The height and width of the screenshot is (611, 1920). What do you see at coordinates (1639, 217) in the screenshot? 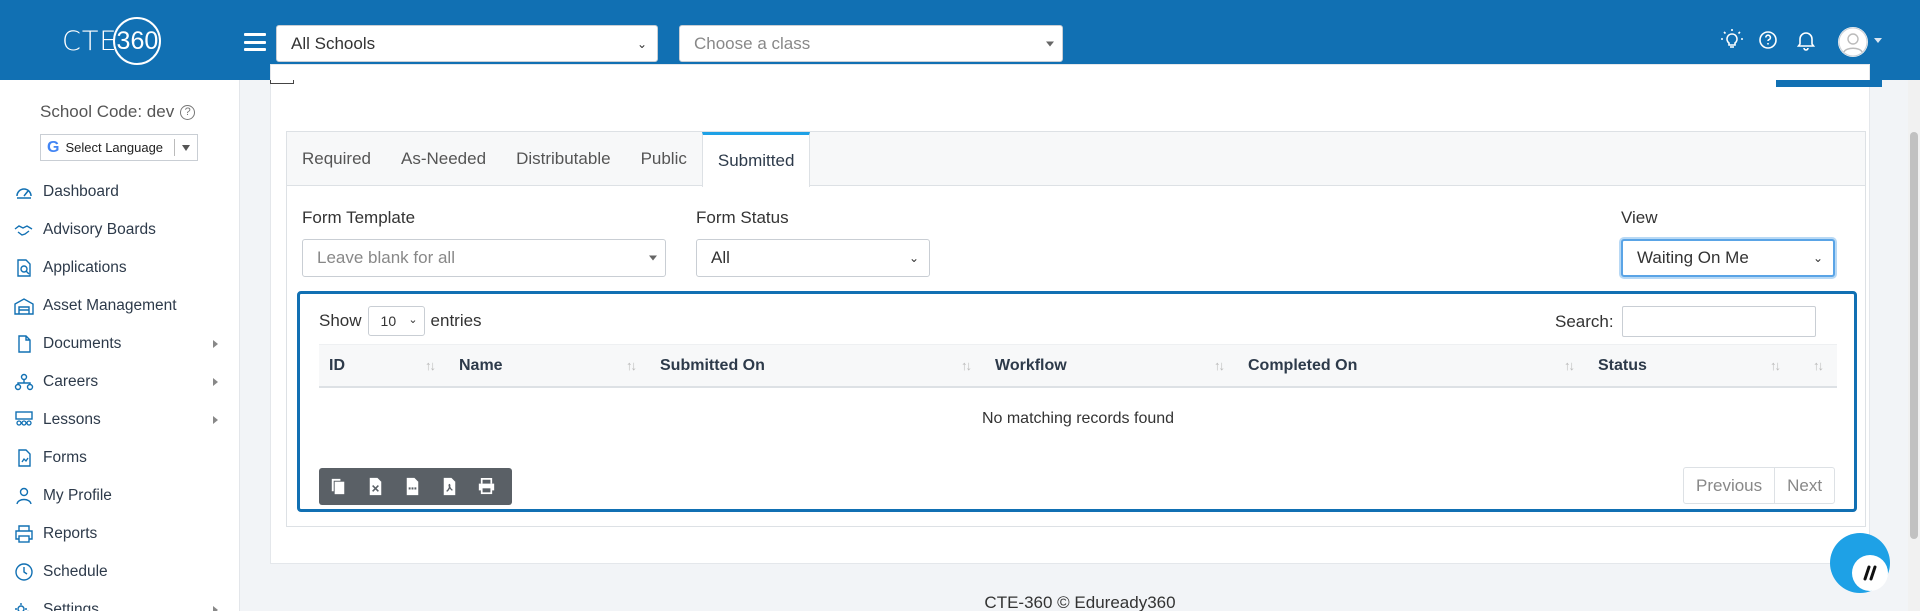
I see `view-label: View` at bounding box center [1639, 217].